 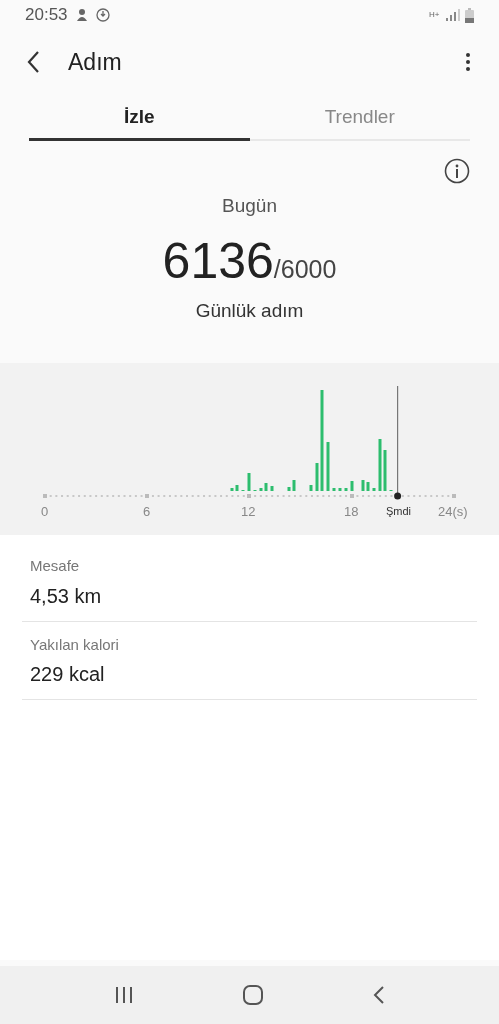 I want to click on stat-label: Yakılan kalori, so click(x=75, y=644).